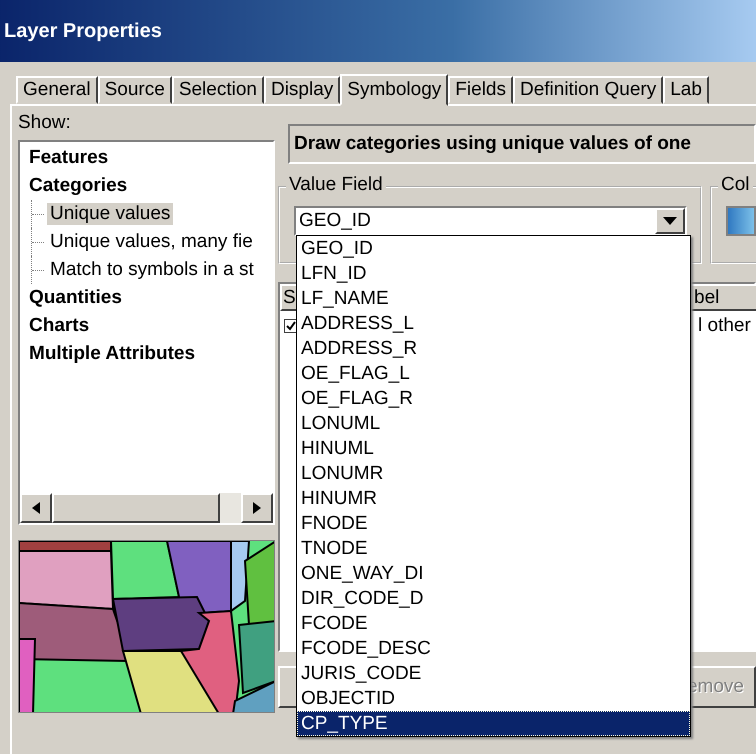 The width and height of the screenshot is (756, 754). Describe the element at coordinates (45, 123) in the screenshot. I see `show-label: Show:` at that location.